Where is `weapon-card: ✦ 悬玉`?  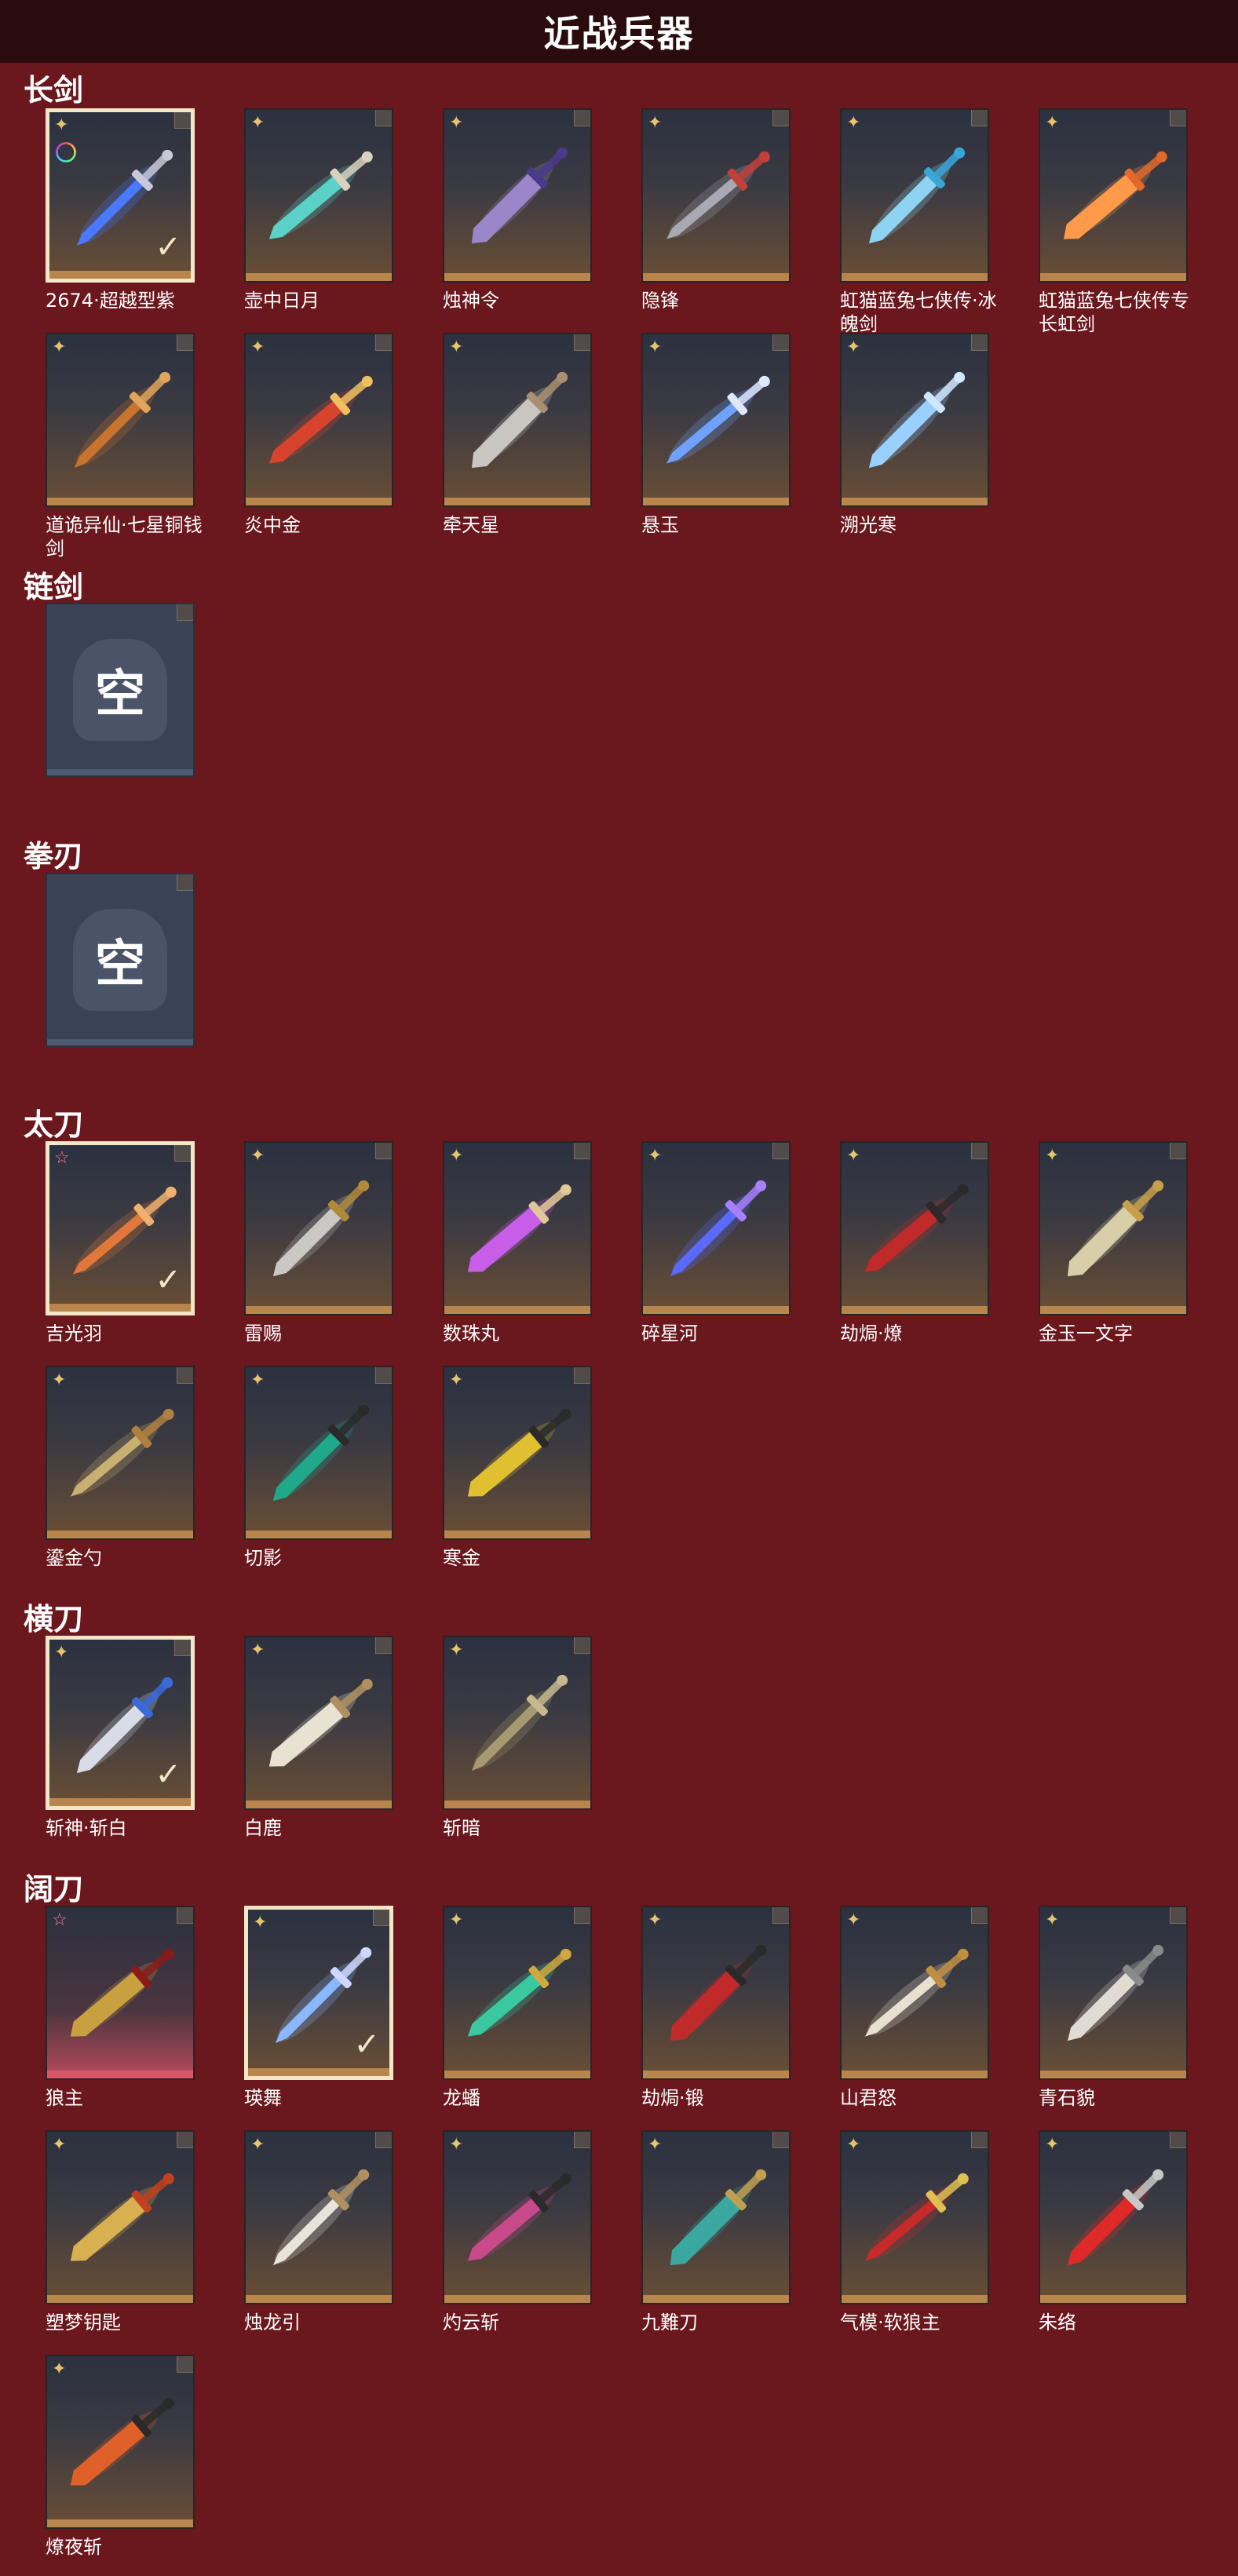 weapon-card: ✦ 悬玉 is located at coordinates (717, 435).